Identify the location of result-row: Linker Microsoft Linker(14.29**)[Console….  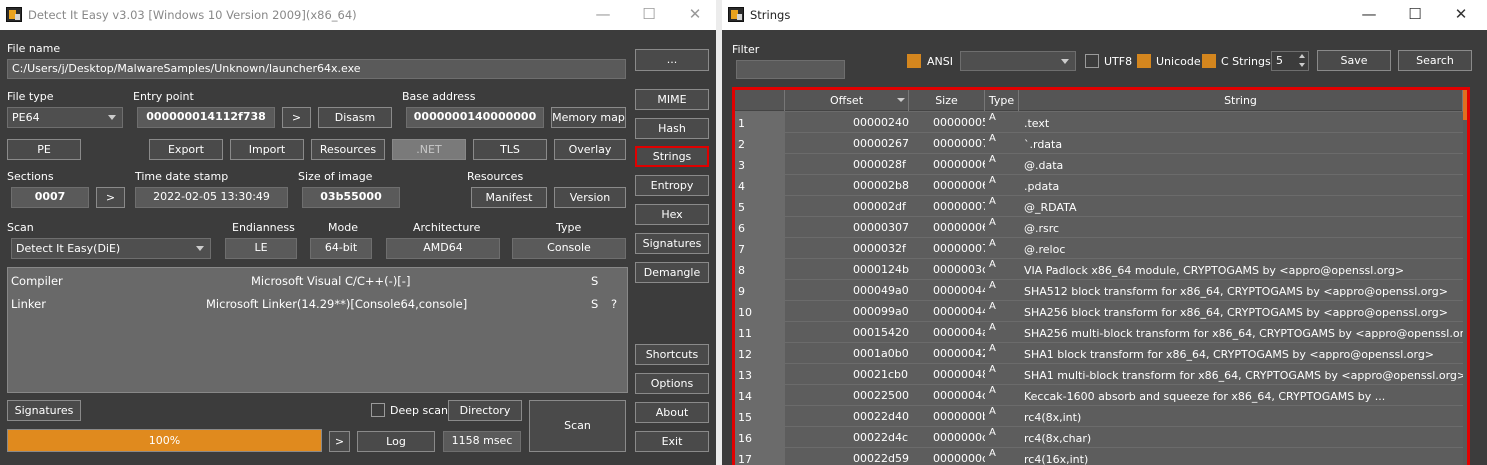
(317, 304).